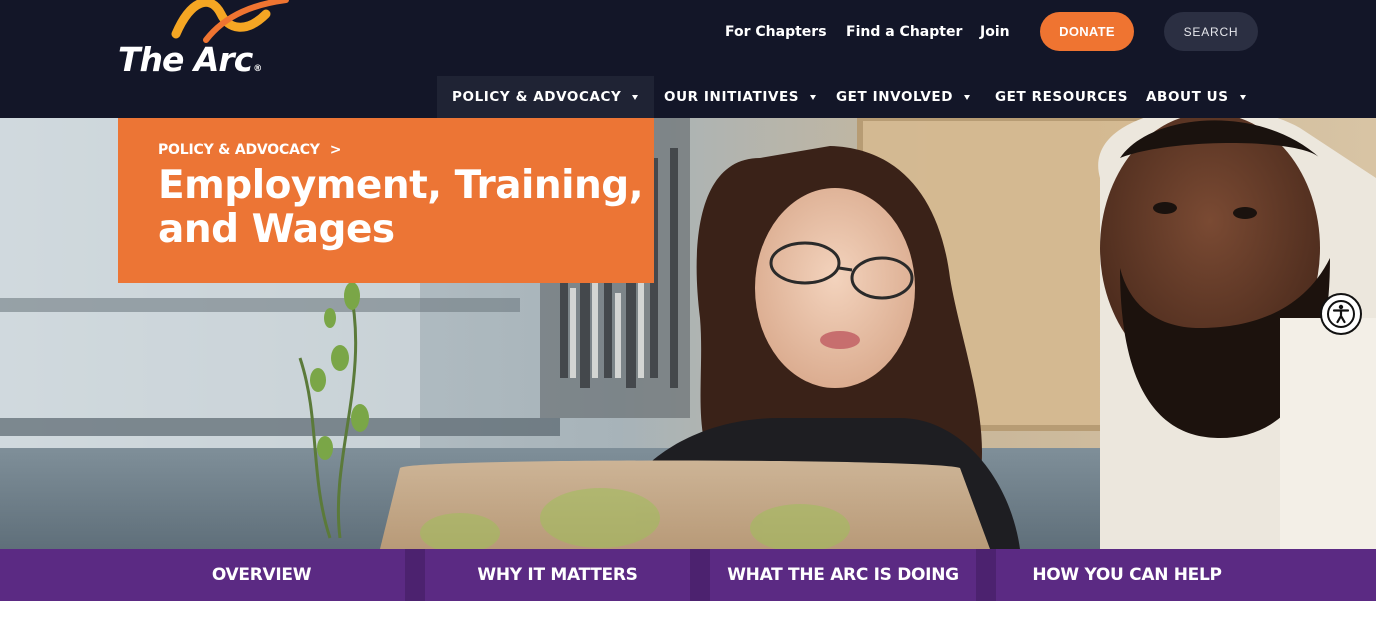 This screenshot has height=630, width=1376. What do you see at coordinates (843, 575) in the screenshot?
I see `tab-what-the-arc-is-doing: WHAT THE ARC IS DOING` at bounding box center [843, 575].